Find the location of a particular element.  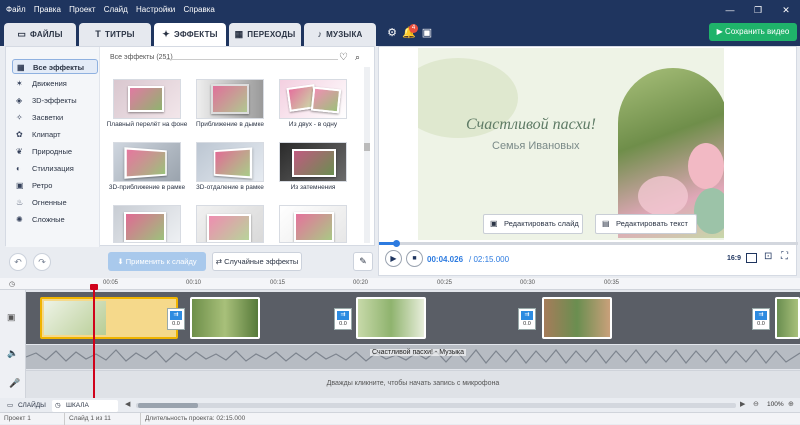

ruler-tick: 00:35 is located at coordinates (612, 283).